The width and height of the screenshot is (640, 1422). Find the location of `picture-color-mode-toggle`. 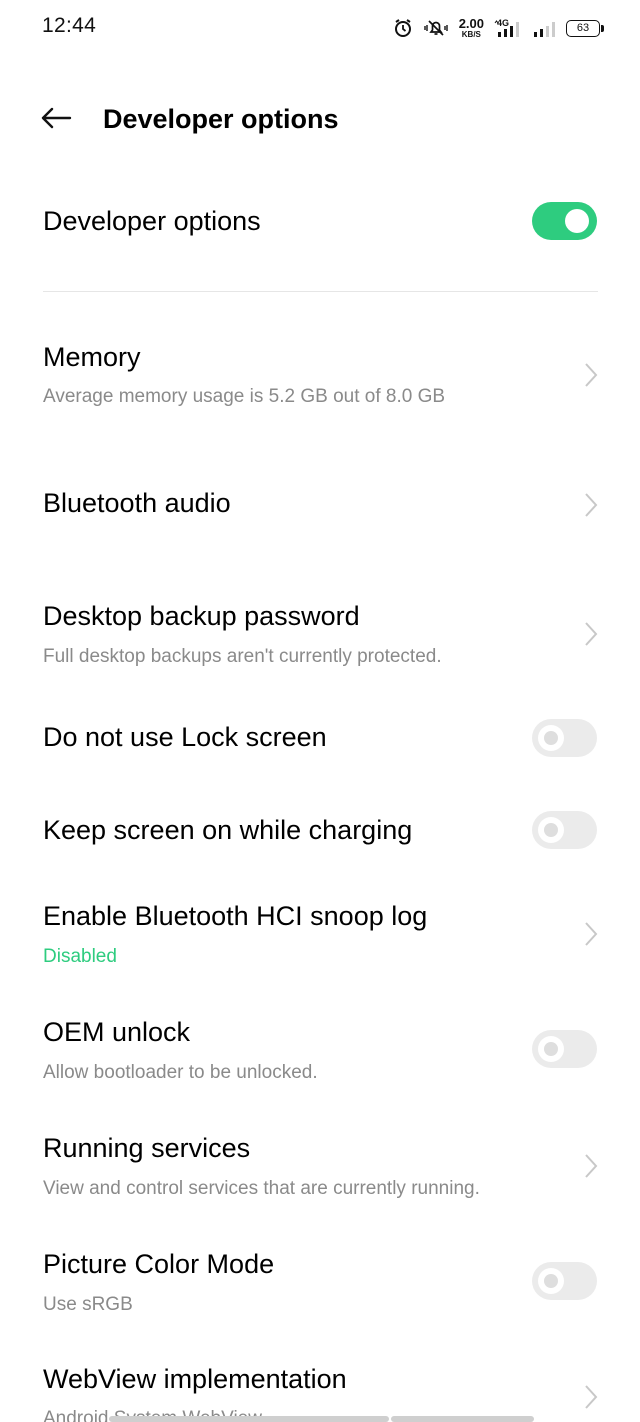

picture-color-mode-toggle is located at coordinates (564, 1281).